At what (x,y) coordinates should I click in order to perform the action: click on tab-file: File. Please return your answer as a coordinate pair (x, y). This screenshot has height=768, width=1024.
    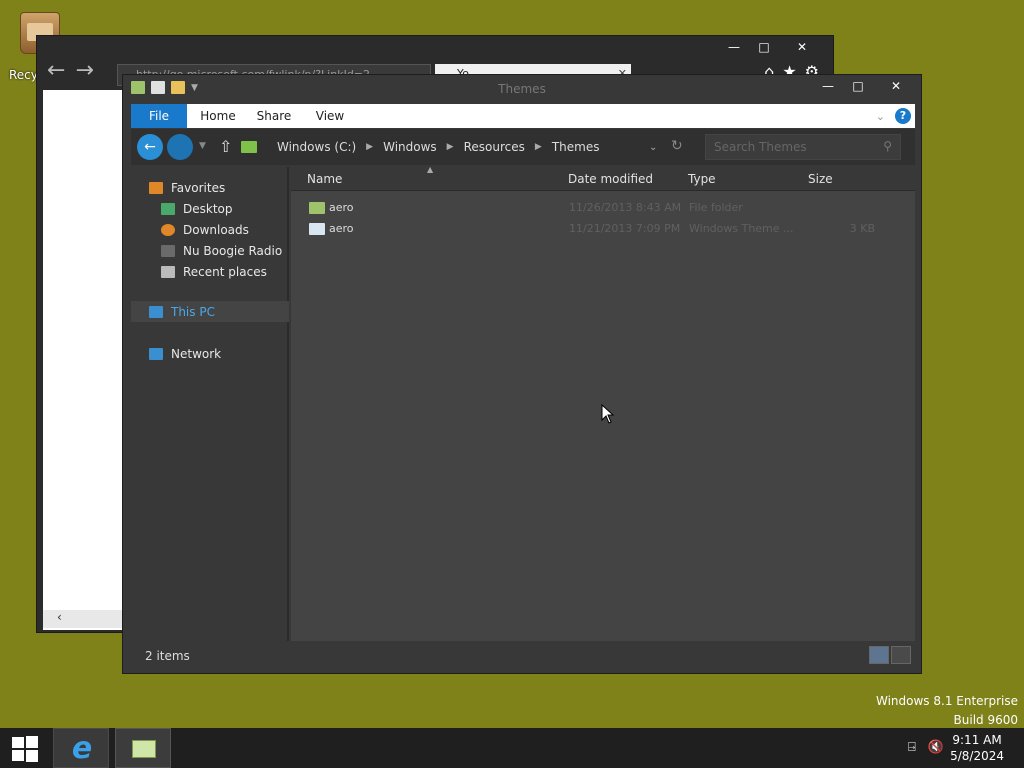
    Looking at the image, I should click on (159, 116).